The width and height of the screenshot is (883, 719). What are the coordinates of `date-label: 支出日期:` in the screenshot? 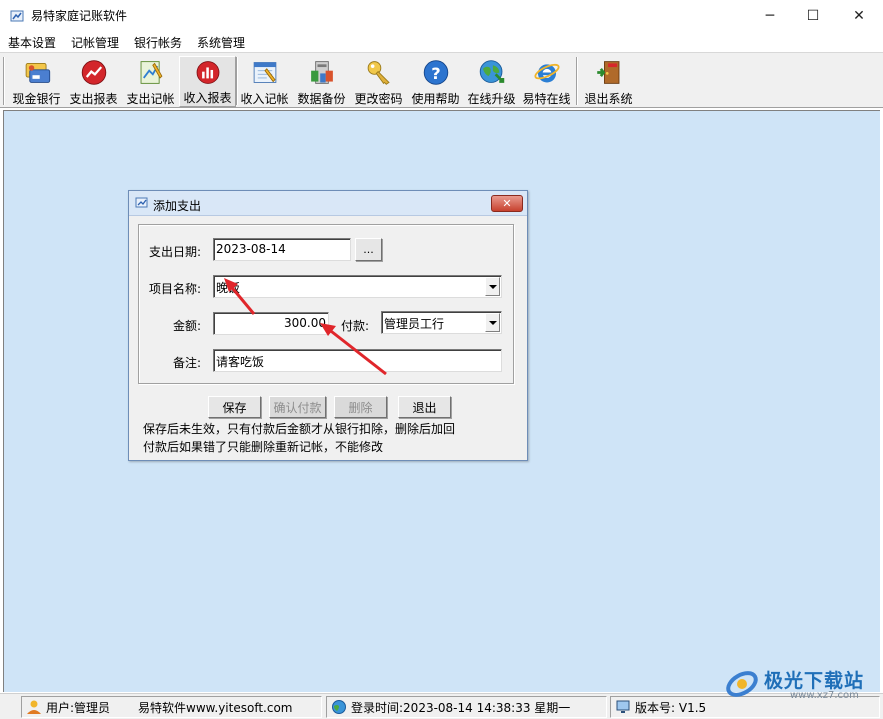 It's located at (175, 252).